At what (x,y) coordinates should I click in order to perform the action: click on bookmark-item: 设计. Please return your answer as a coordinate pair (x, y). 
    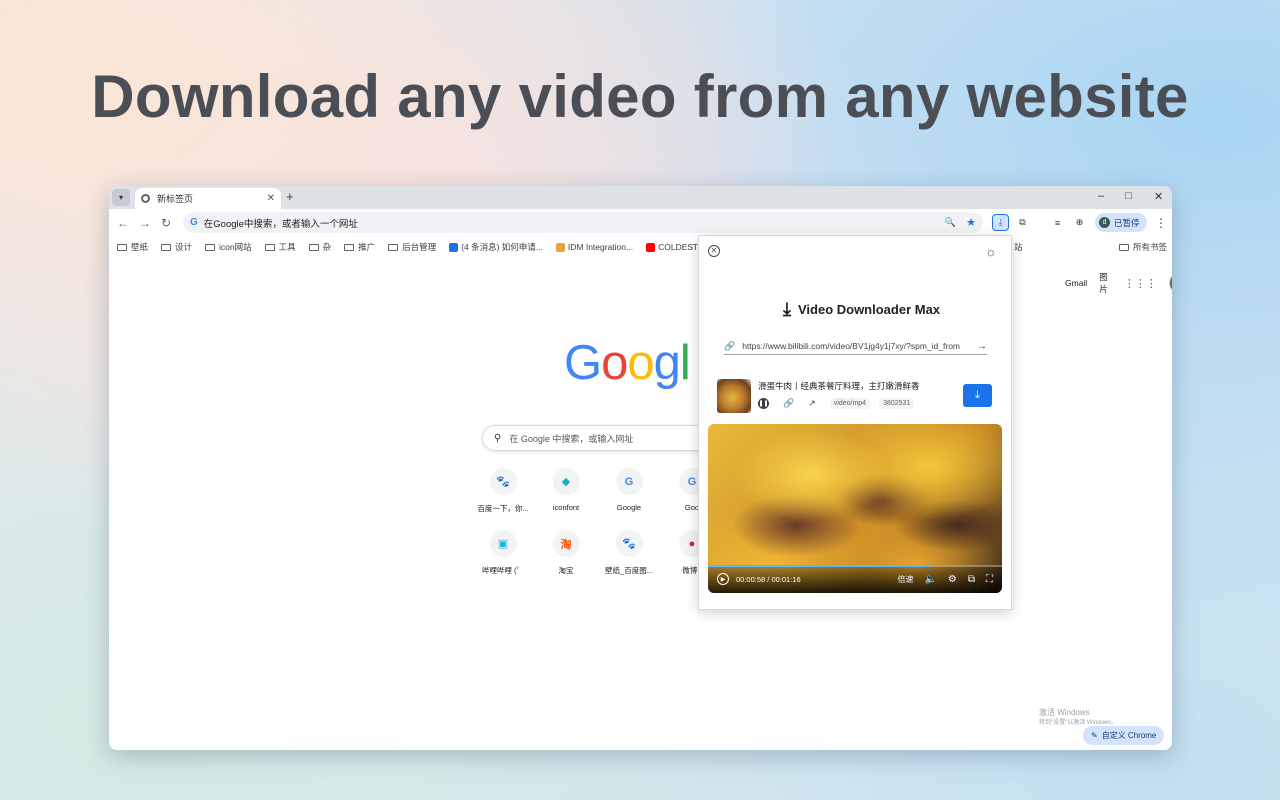
    Looking at the image, I should click on (176, 247).